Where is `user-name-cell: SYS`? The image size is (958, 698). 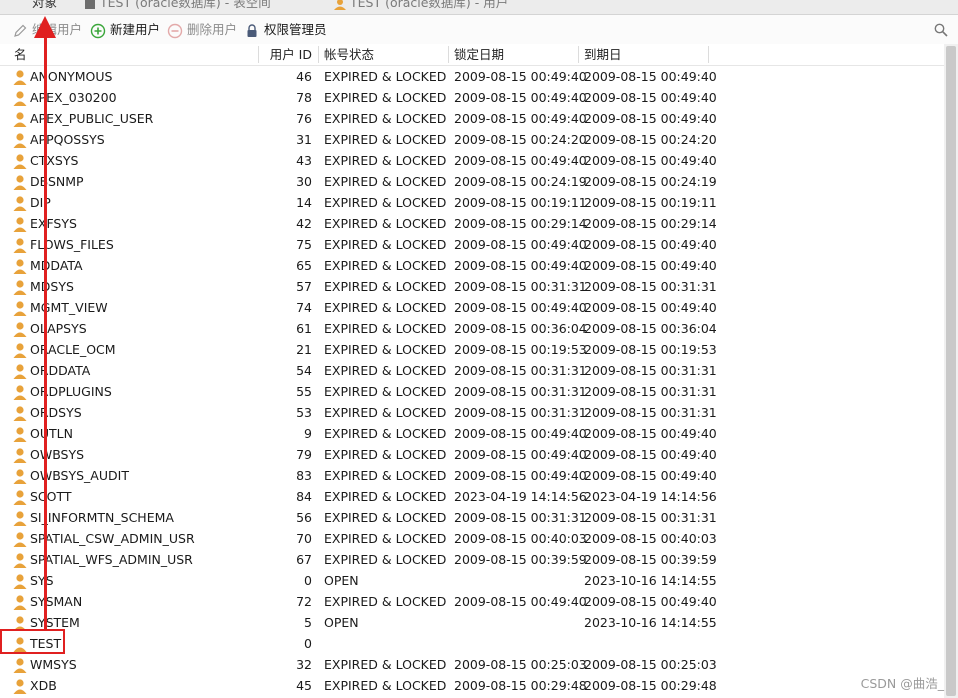
user-name-cell: SYS is located at coordinates (42, 580).